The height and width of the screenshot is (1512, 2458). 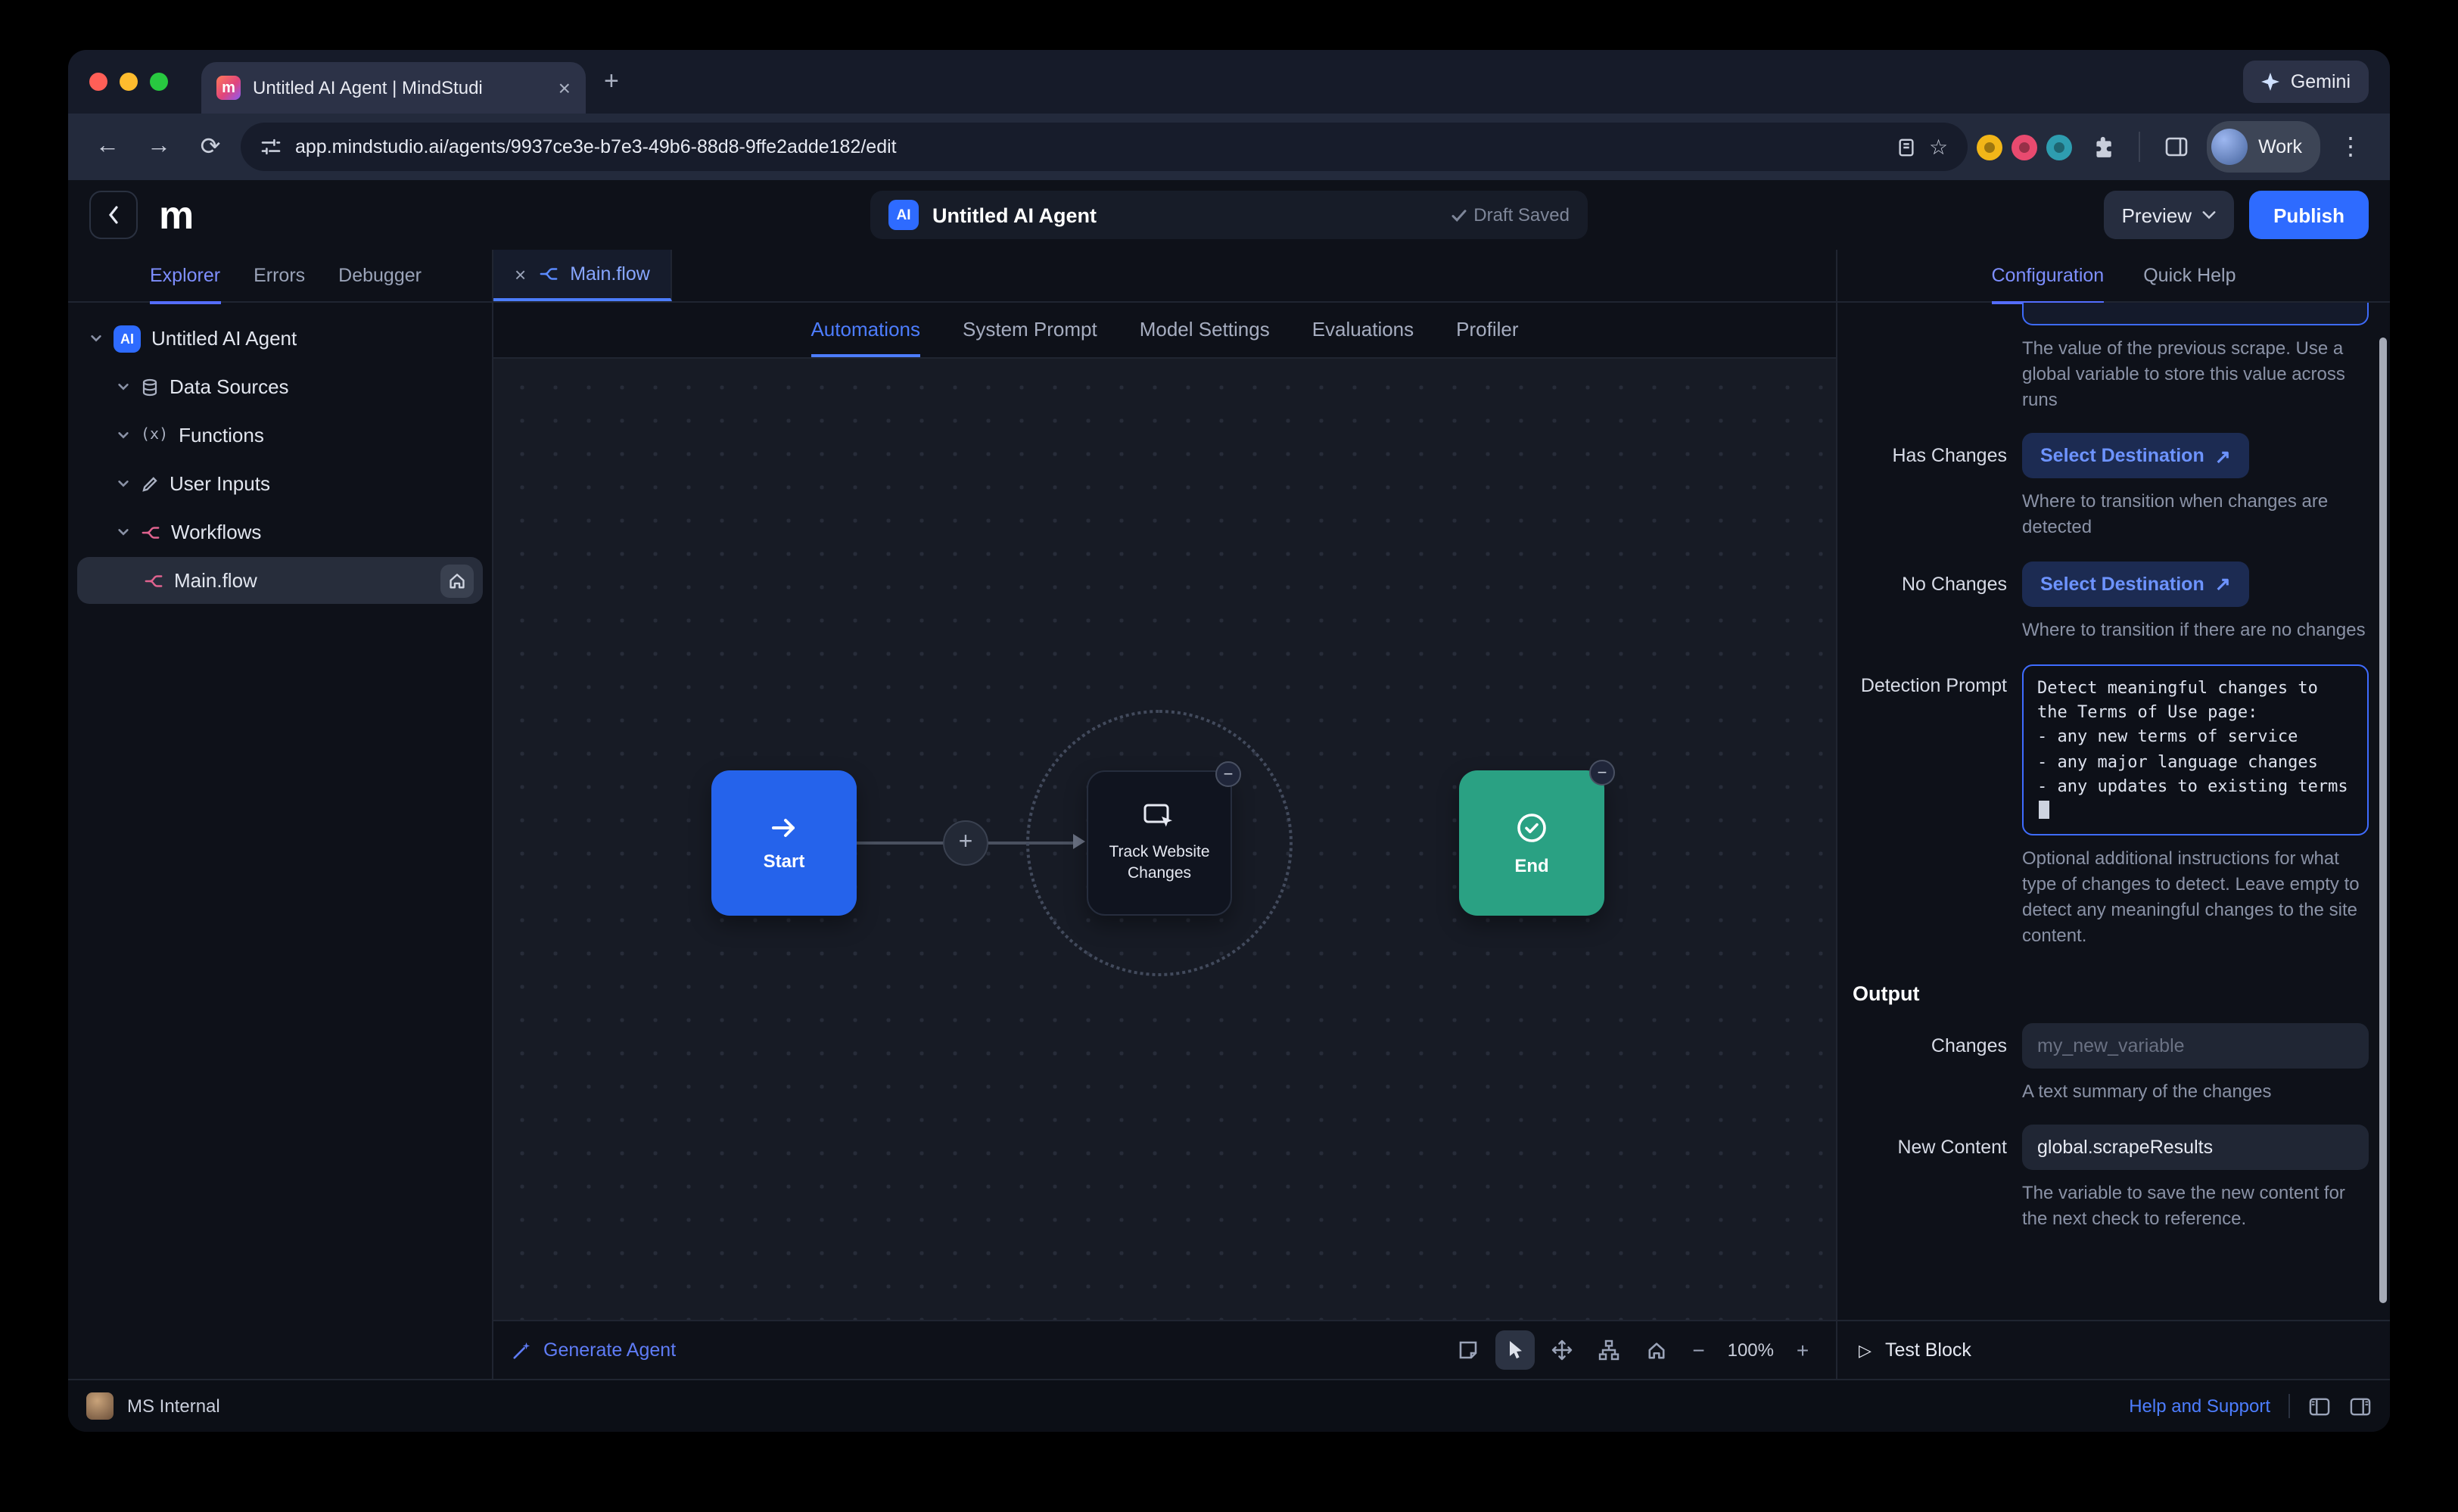 I want to click on test-block-button: ▷ Test Block, so click(x=2114, y=1349).